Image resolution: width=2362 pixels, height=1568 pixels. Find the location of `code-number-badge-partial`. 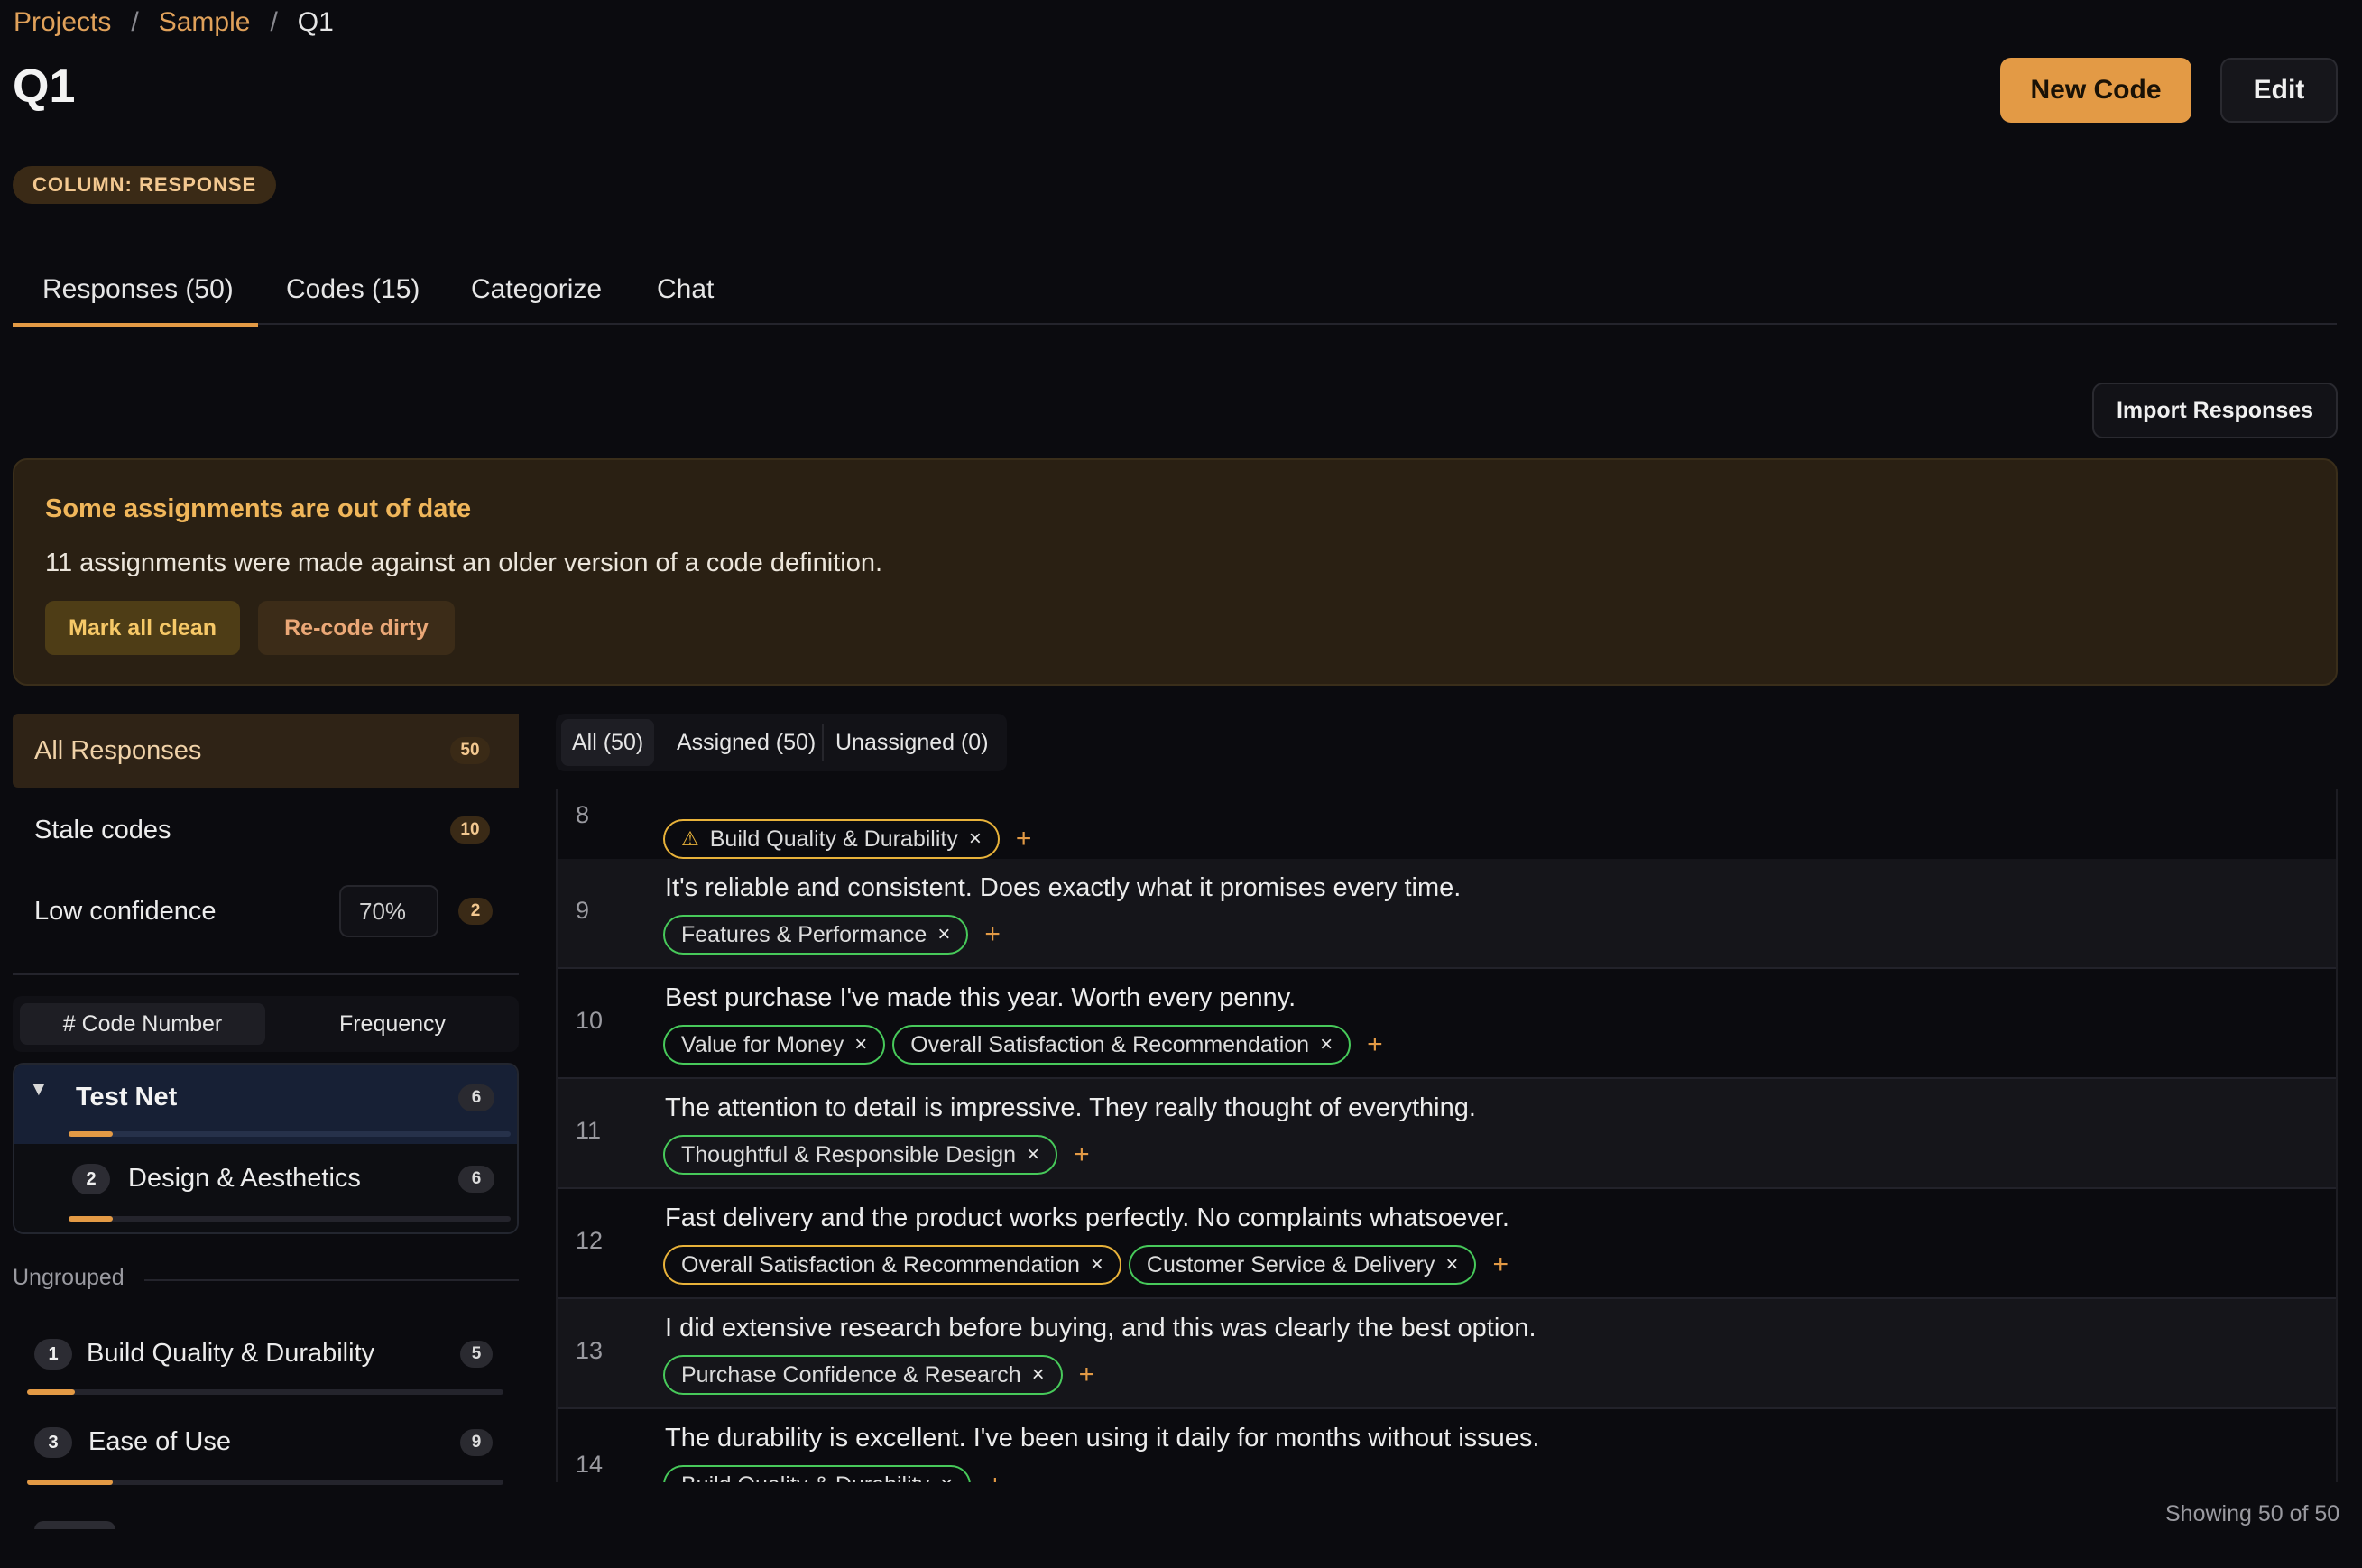

code-number-badge-partial is located at coordinates (74, 1525).